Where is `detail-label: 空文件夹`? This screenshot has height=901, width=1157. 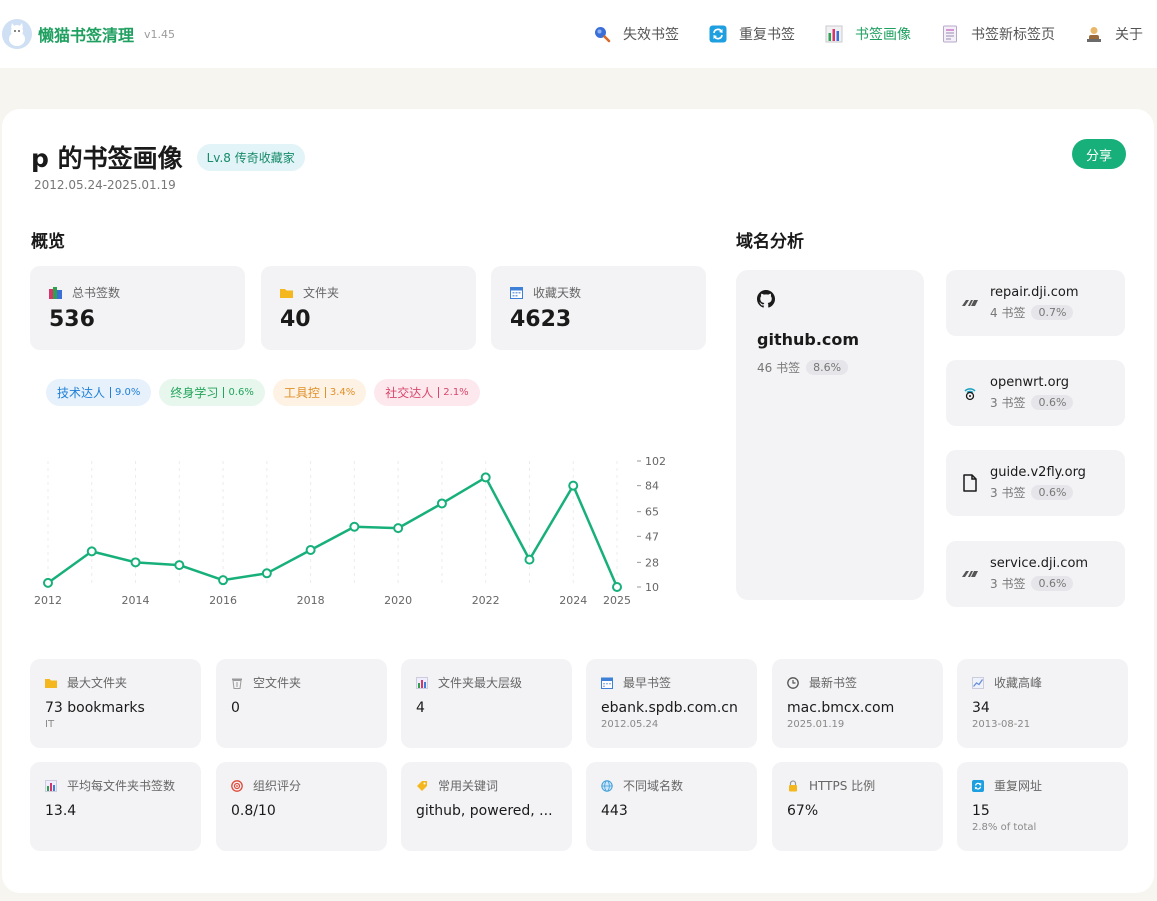
detail-label: 空文件夹 is located at coordinates (277, 683).